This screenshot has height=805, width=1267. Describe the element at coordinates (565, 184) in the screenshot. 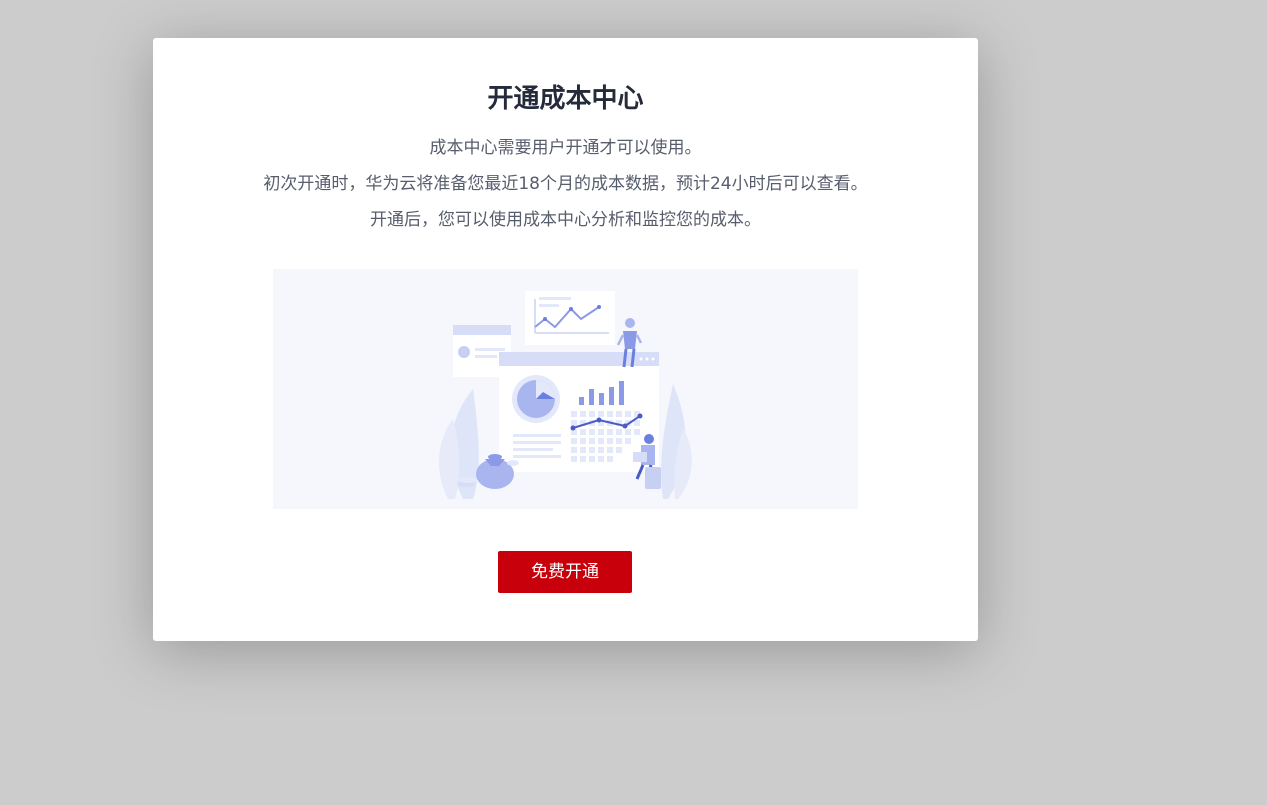

I see `dialog-description-line-2: 初次开通时，华为云将准备您最近18个月的成本数据，预计24小时后可以查看。` at that location.